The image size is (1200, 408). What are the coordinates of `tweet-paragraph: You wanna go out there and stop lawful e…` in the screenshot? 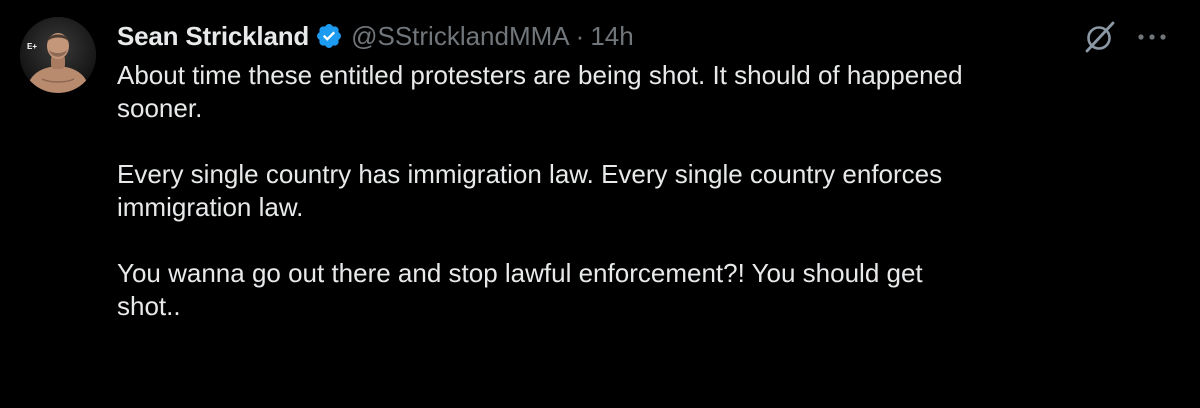 It's located at (647, 290).